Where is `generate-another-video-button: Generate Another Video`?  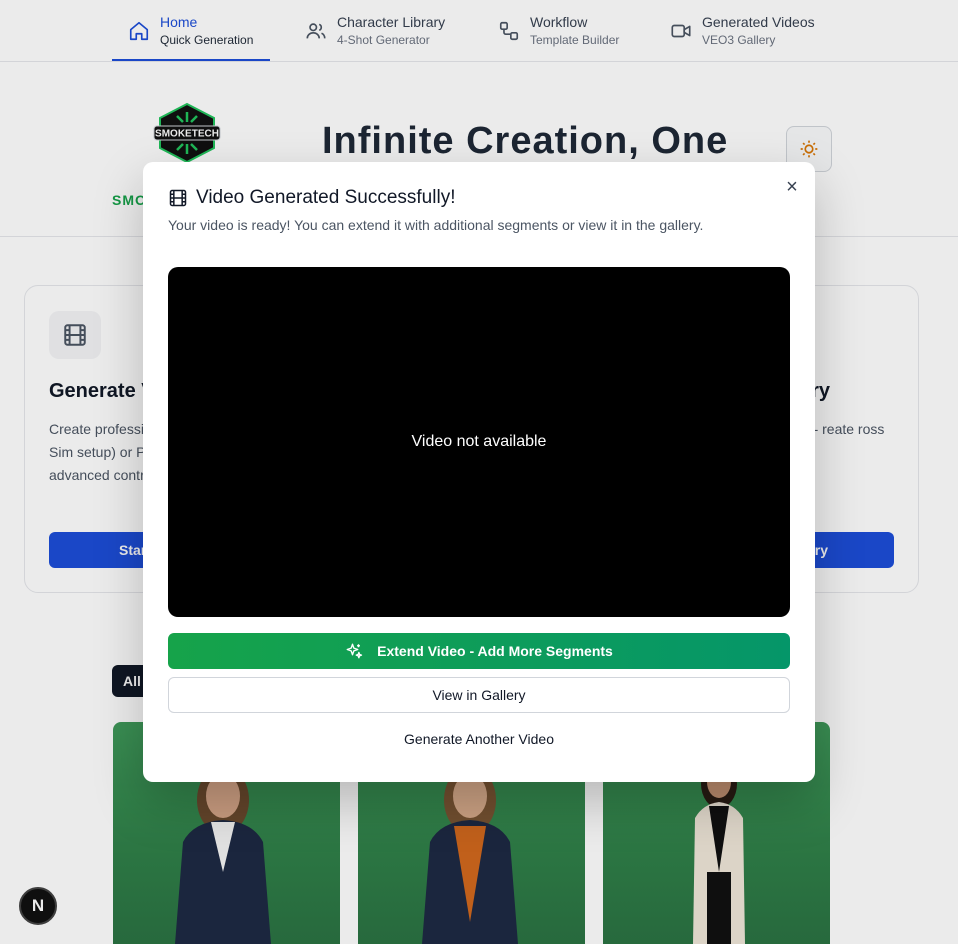 generate-another-video-button: Generate Another Video is located at coordinates (479, 739).